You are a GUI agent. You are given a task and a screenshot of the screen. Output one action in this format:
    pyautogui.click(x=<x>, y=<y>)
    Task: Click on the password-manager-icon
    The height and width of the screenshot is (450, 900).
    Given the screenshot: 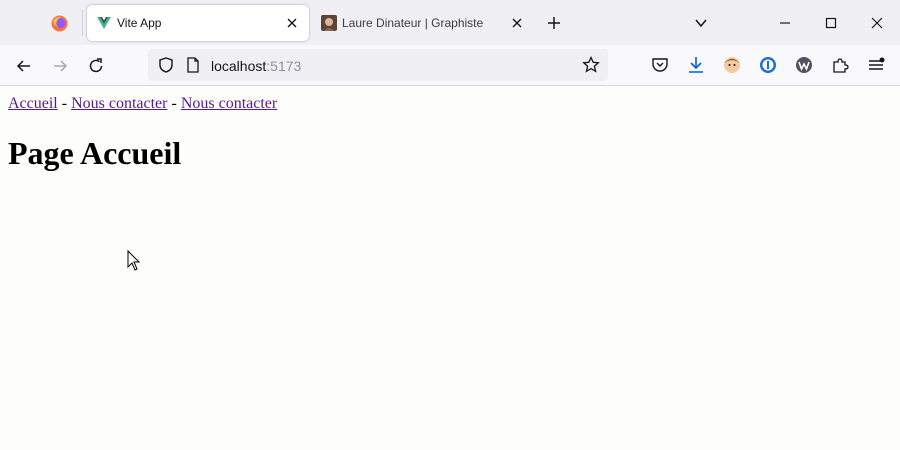 What is the action you would take?
    pyautogui.click(x=768, y=65)
    